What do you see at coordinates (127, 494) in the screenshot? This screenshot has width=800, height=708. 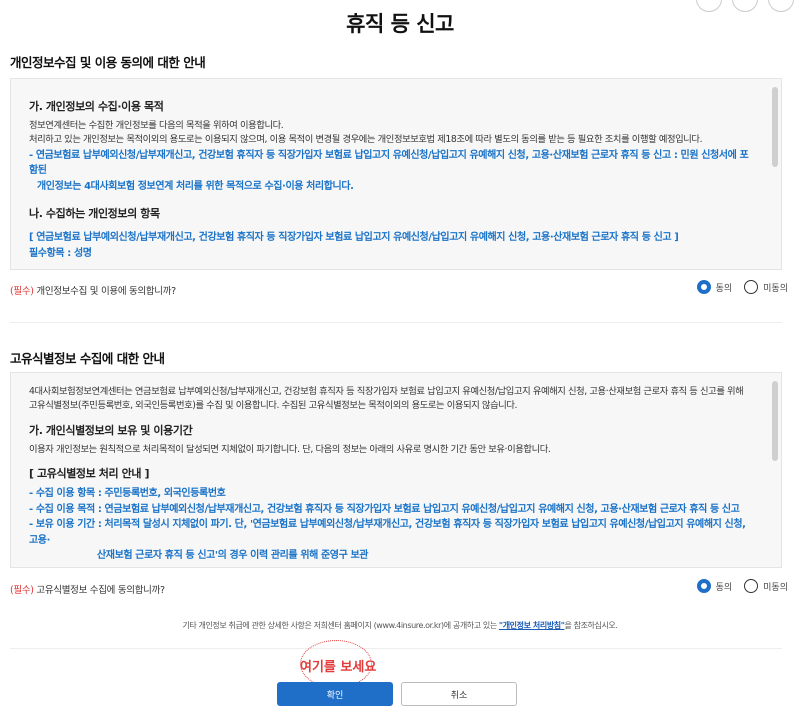 I see `section2-item1: - 수집 이용 항목 : 주민등록번호, 외국인등록번호` at bounding box center [127, 494].